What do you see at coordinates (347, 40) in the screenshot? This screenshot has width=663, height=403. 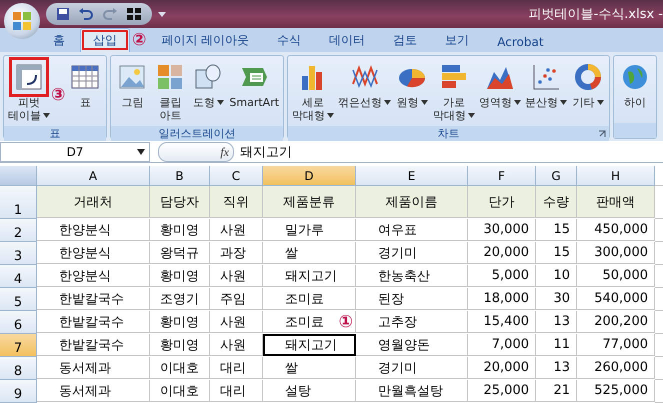 I see `ribbon-tab: 데이터` at bounding box center [347, 40].